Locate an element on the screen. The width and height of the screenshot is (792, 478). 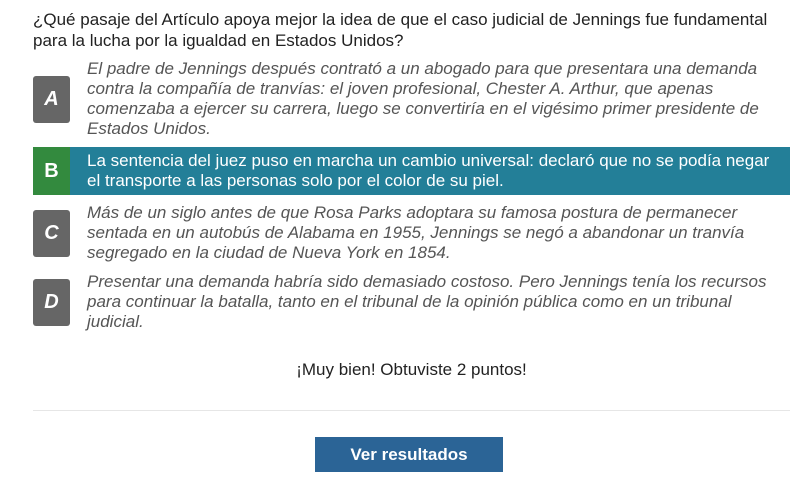
feedback-message: ¡Muy bien! Obtuviste 2 puntos! is located at coordinates (411, 369).